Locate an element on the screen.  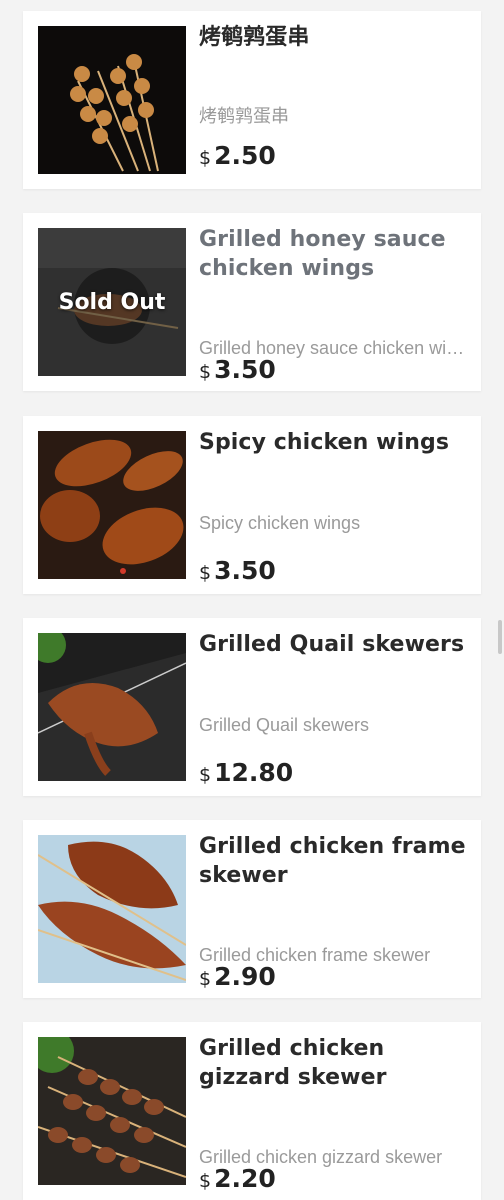
chicken-gizzard-skewer-image is located at coordinates (112, 1111).